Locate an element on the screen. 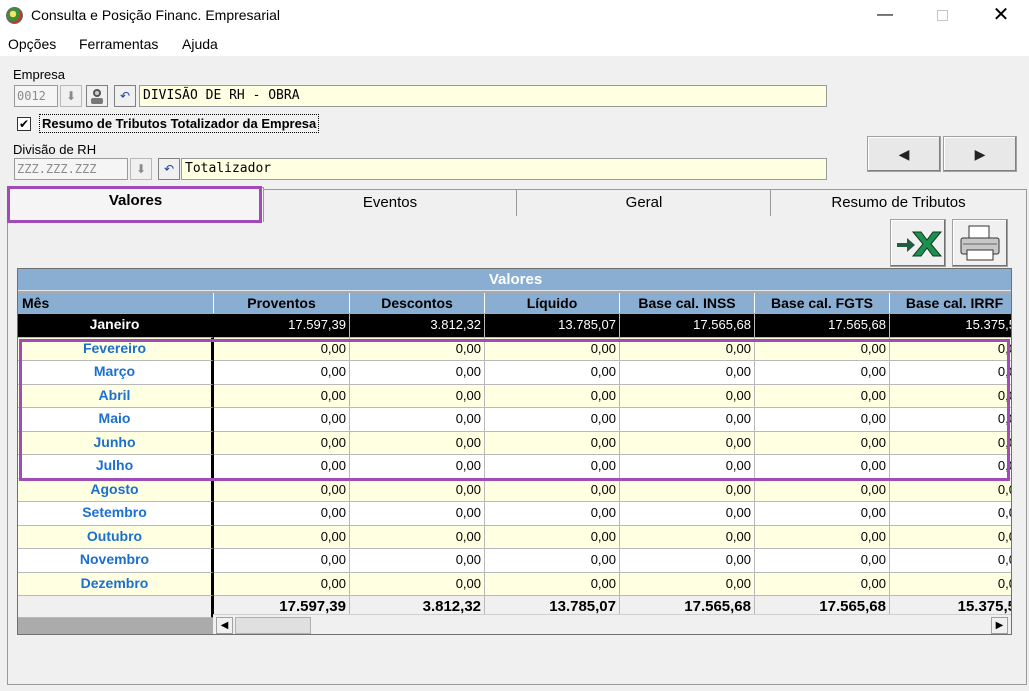 Image resolution: width=1029 pixels, height=691 pixels. month-cell: Abril is located at coordinates (116, 396).